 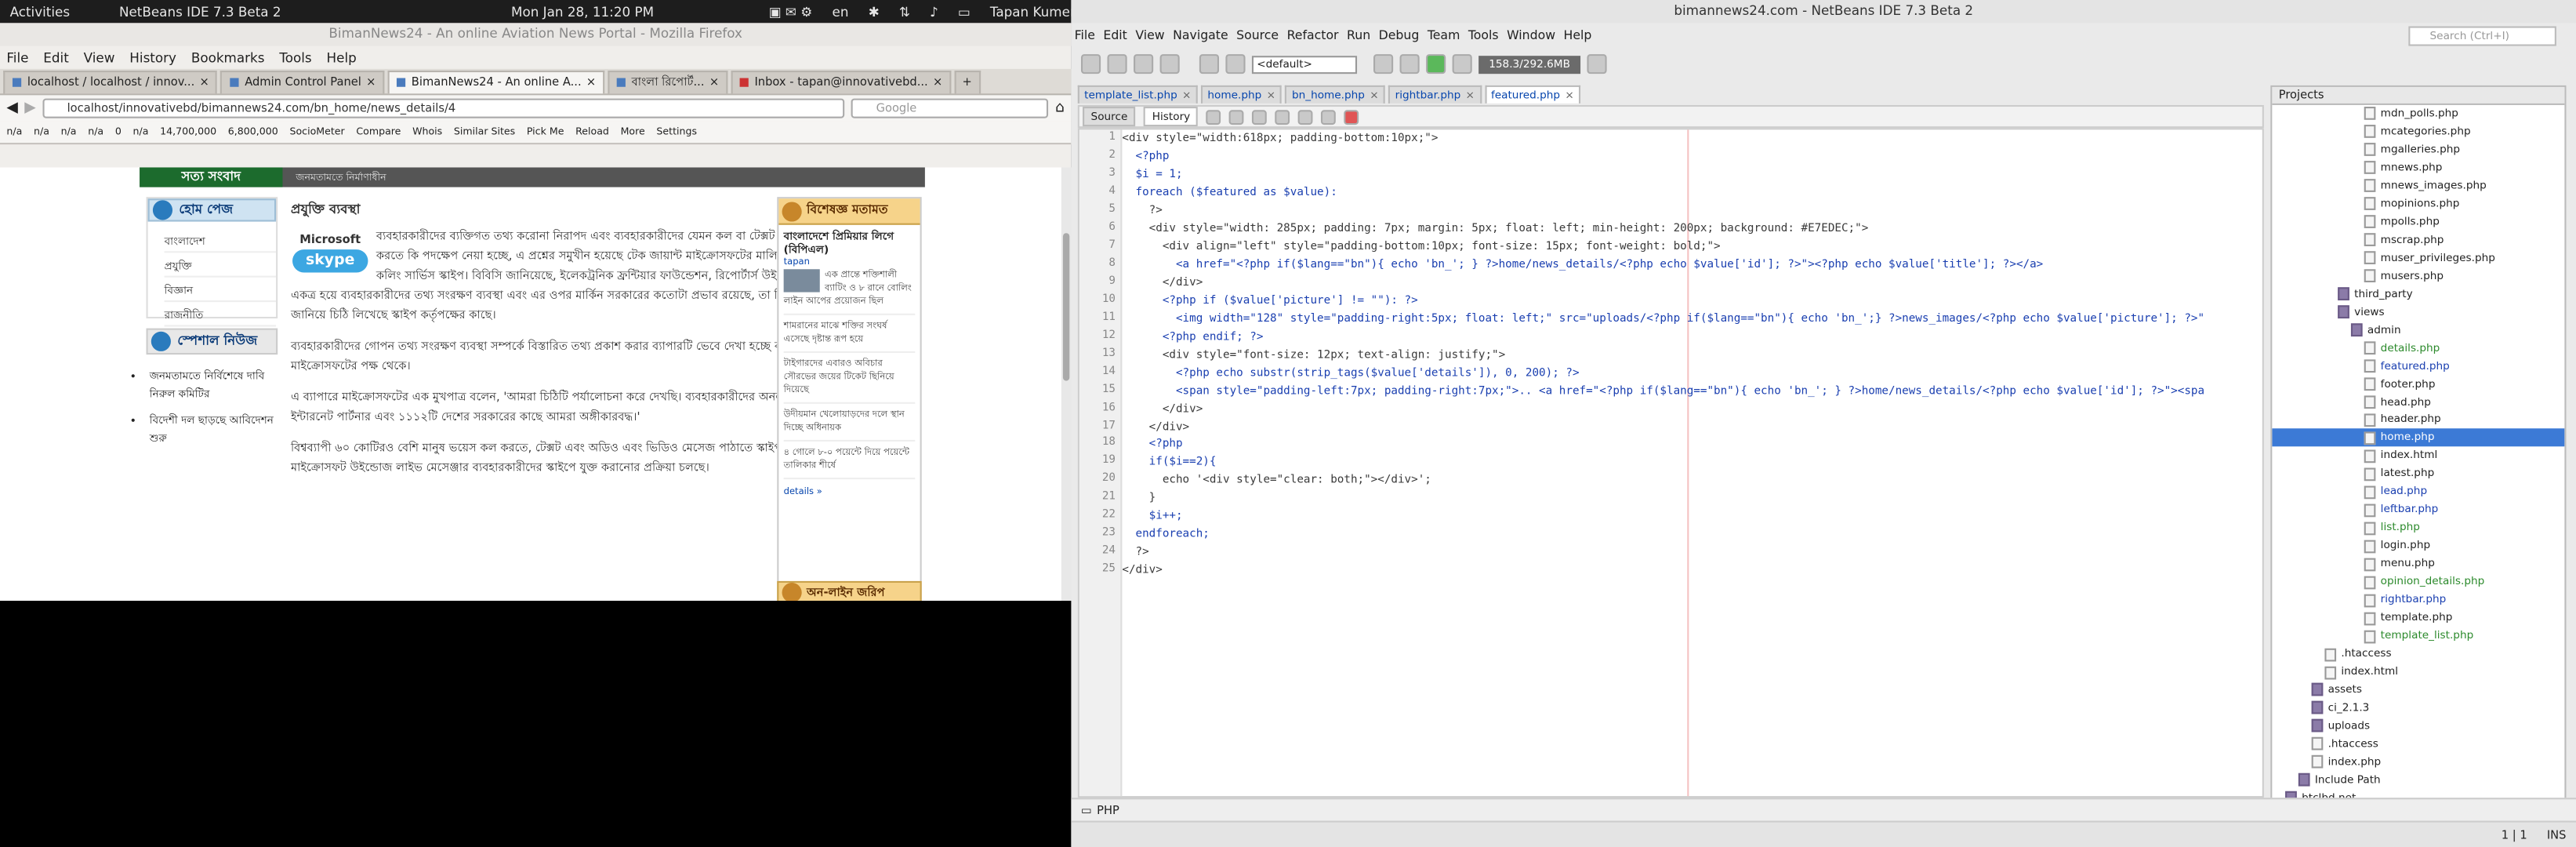 I want to click on new-tab-button: +, so click(x=967, y=82).